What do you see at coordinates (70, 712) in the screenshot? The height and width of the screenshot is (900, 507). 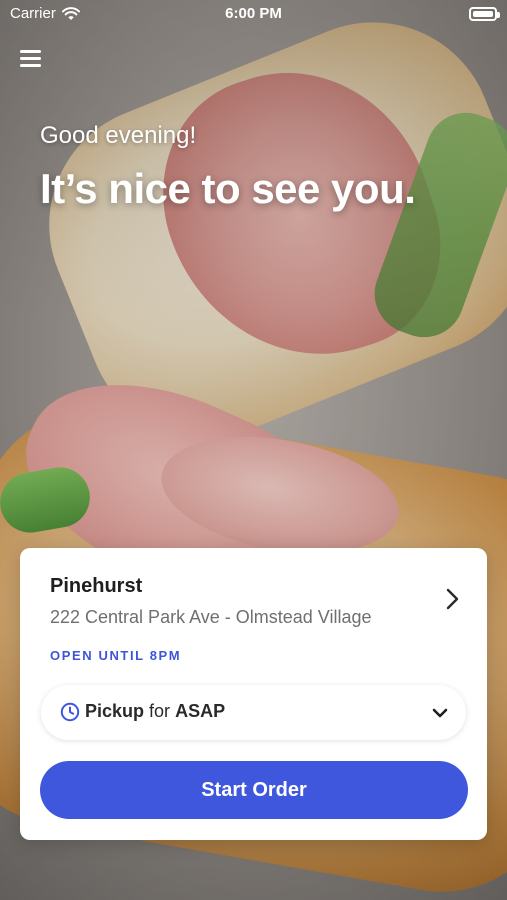 I see `clock-icon` at bounding box center [70, 712].